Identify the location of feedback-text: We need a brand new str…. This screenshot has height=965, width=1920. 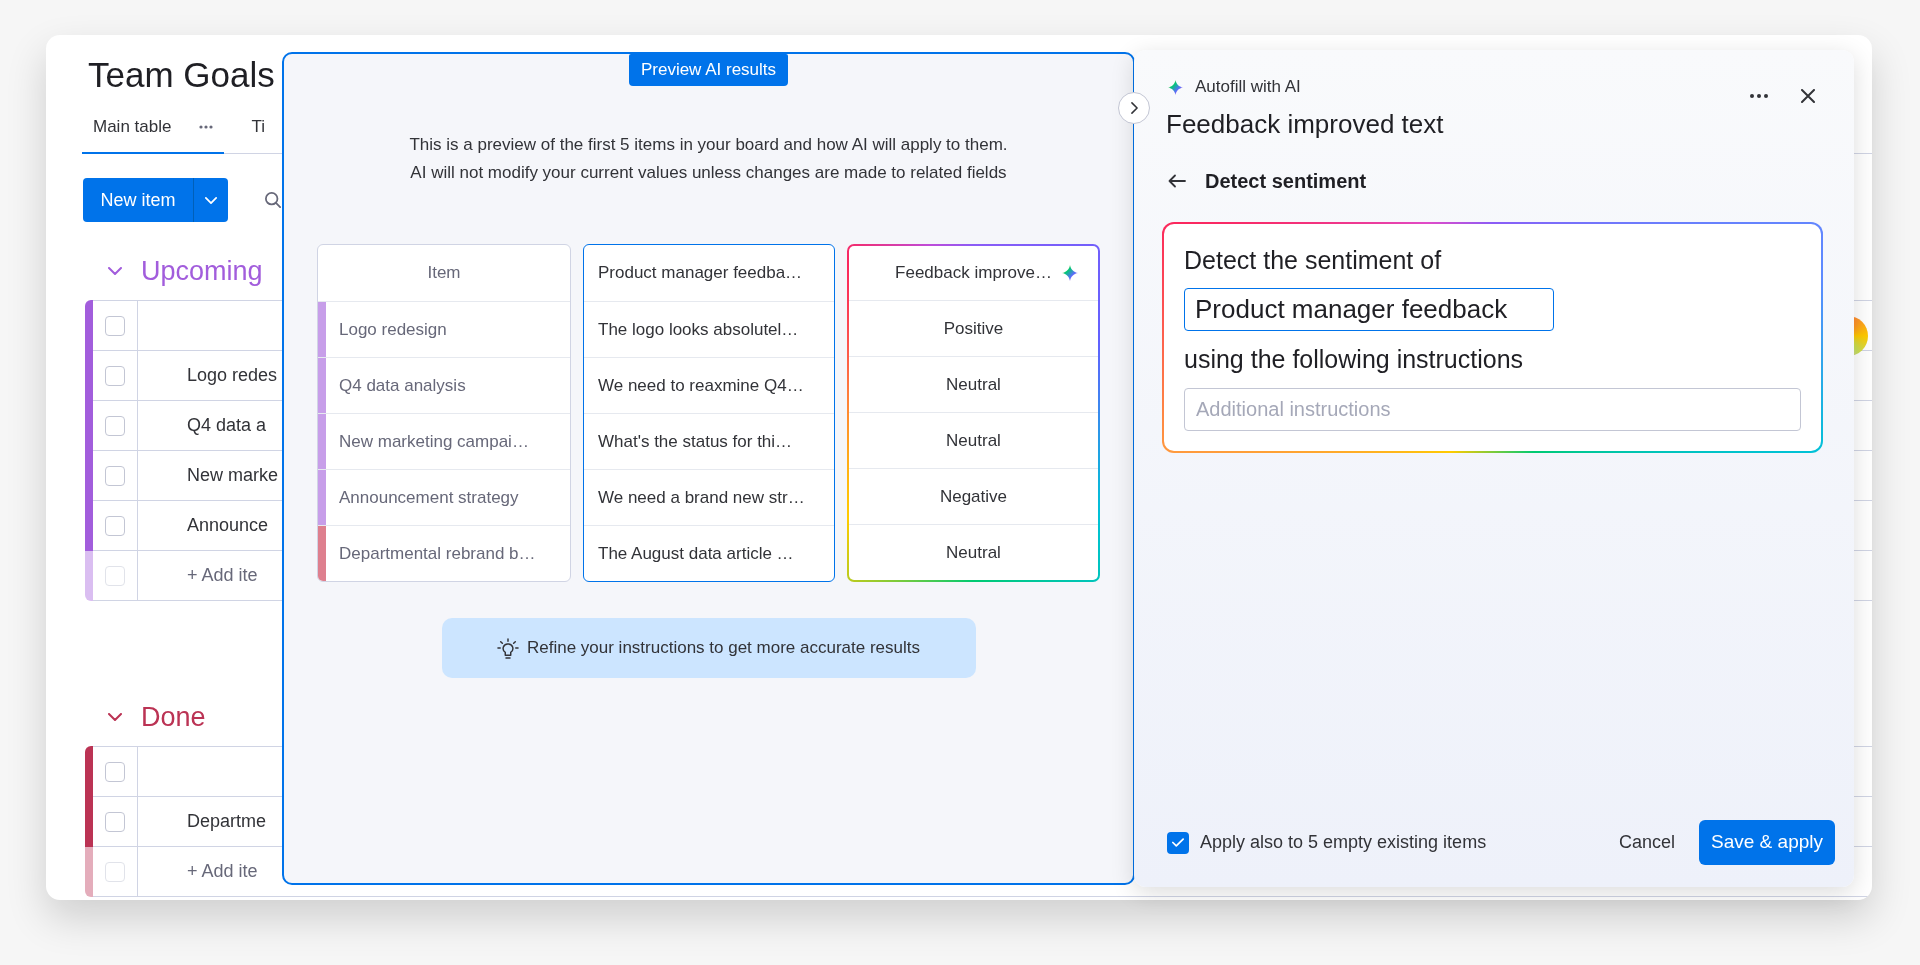
(701, 497).